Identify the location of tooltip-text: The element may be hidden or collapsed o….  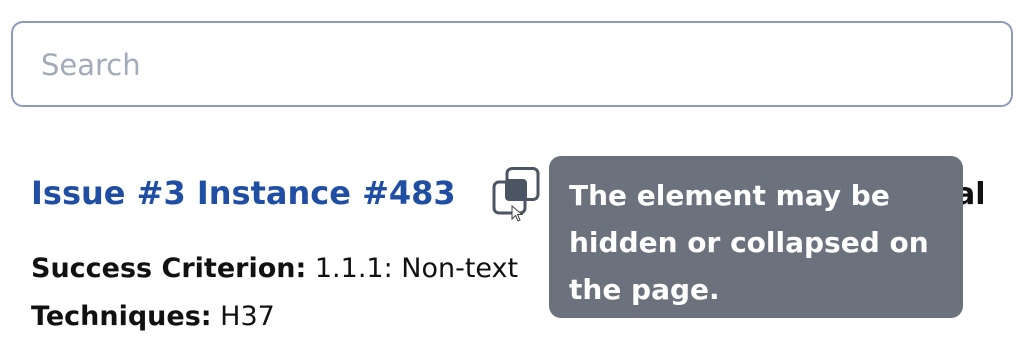
(749, 242).